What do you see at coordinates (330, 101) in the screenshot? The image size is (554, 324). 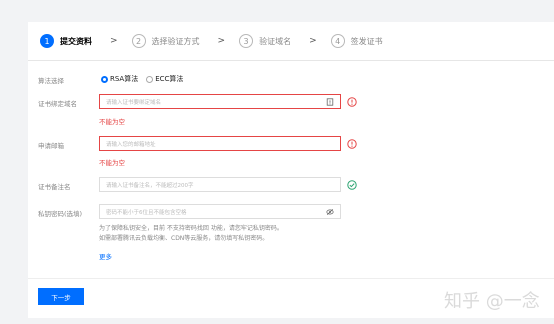 I see `clipboard-icon` at bounding box center [330, 101].